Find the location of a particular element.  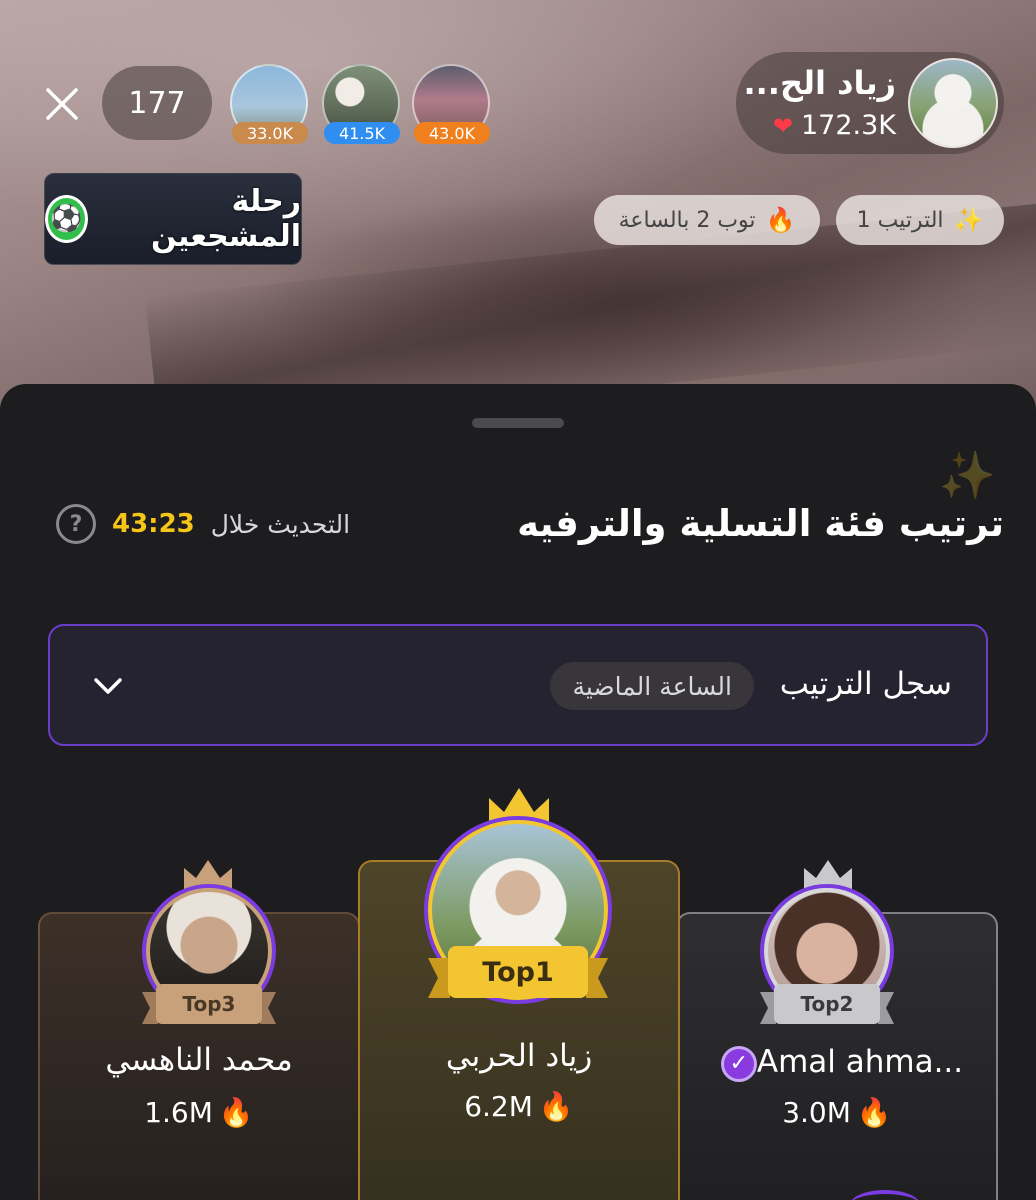

rank-badge-top1: Top1 is located at coordinates (518, 972).